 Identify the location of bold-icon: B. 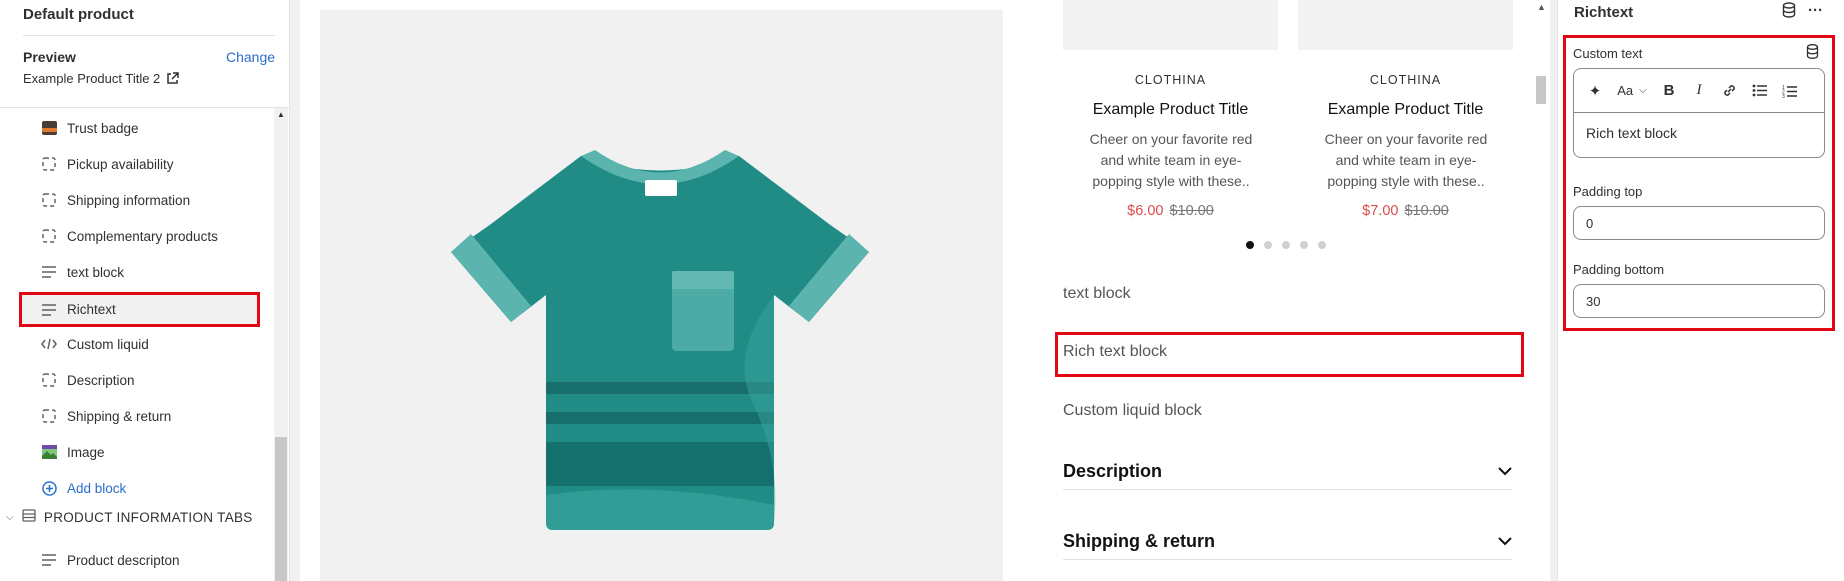
(1669, 91).